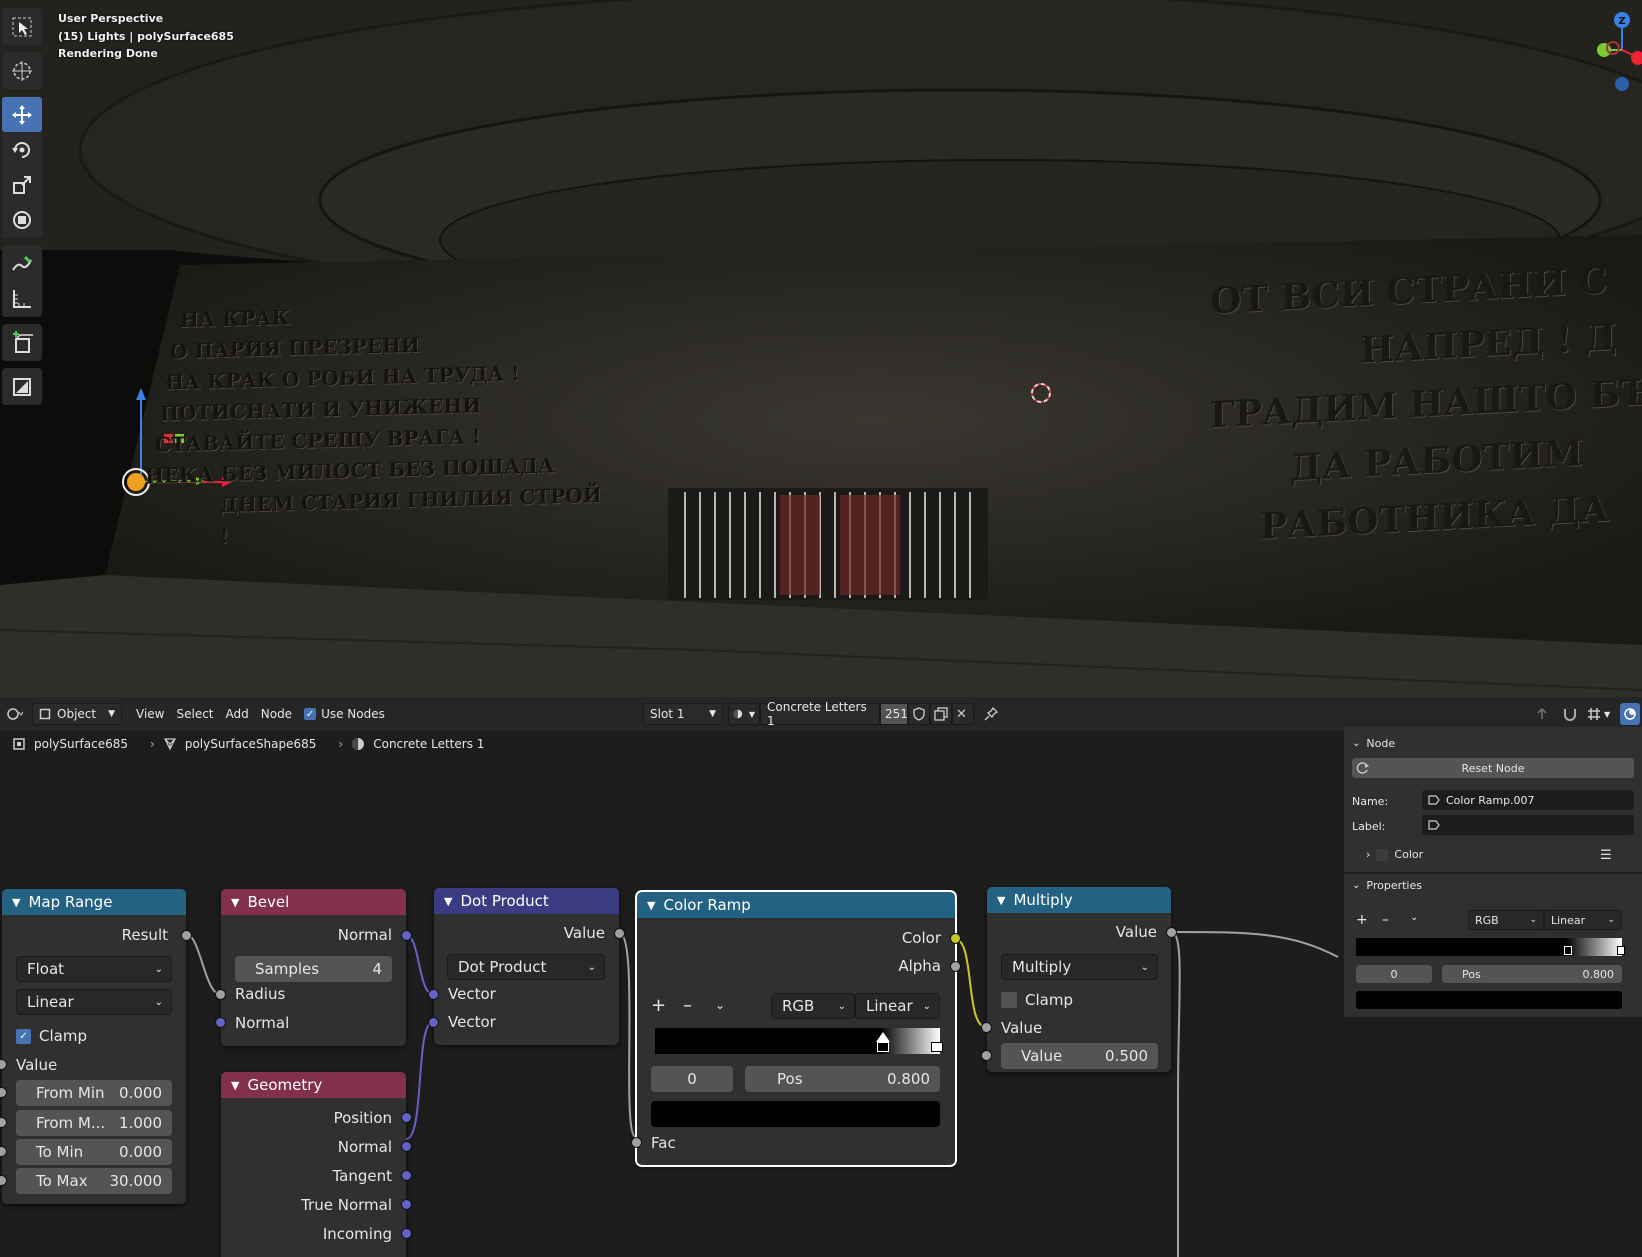 Image resolution: width=1642 pixels, height=1257 pixels. I want to click on image-tool, so click(22, 386).